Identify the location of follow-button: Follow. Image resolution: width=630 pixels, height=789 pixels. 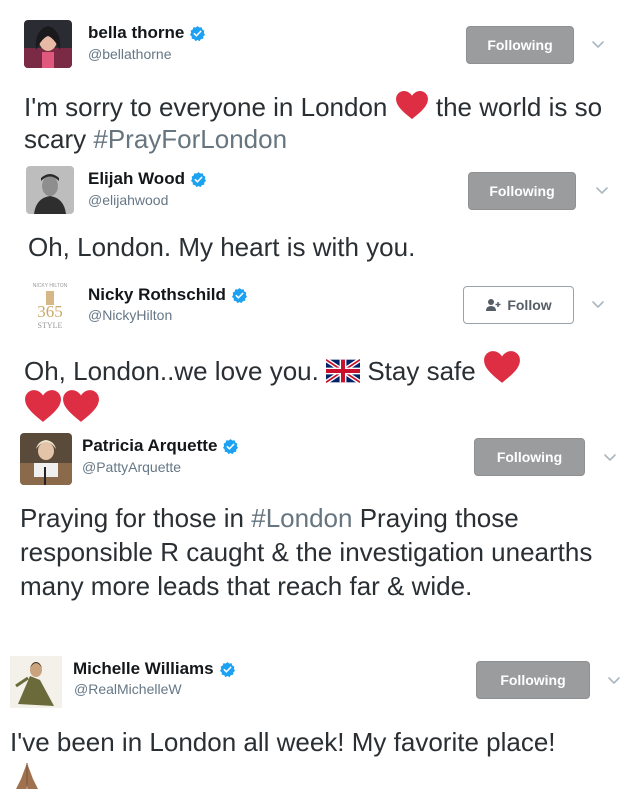
(518, 305).